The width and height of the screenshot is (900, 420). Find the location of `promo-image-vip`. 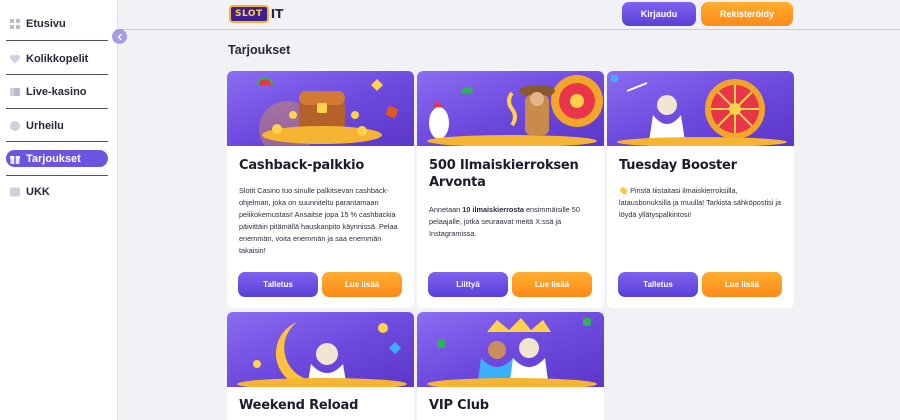

promo-image-vip is located at coordinates (510, 349).